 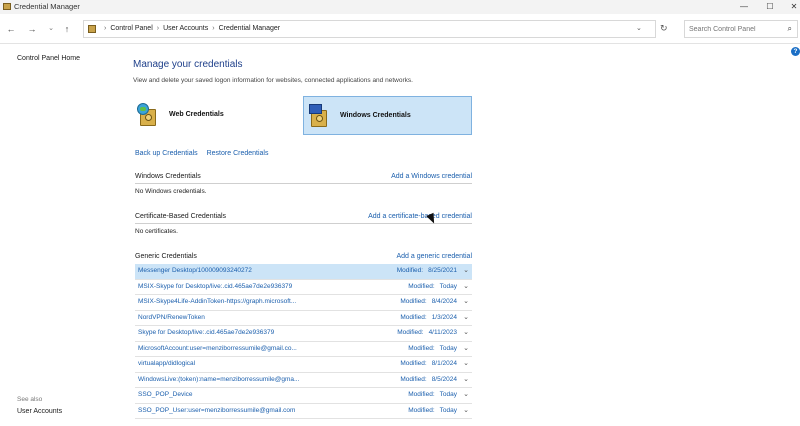 I want to click on control-panel-icon, so click(x=92, y=29).